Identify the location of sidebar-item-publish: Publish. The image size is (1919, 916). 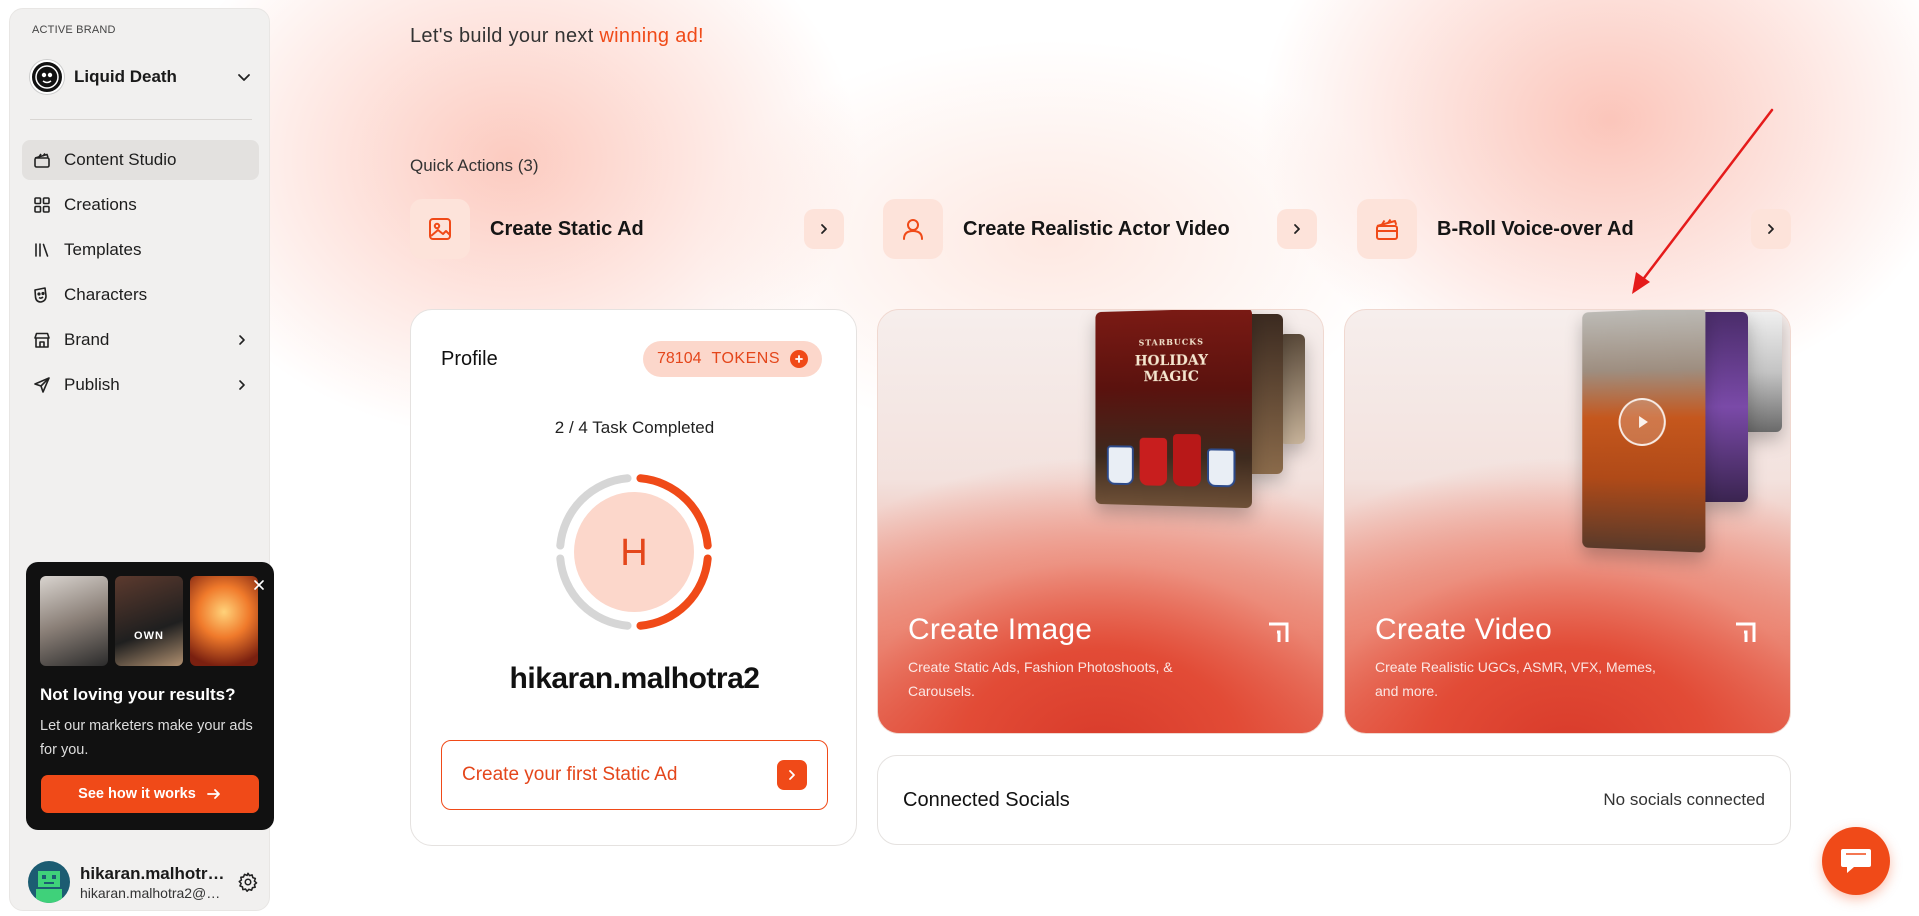
(140, 385).